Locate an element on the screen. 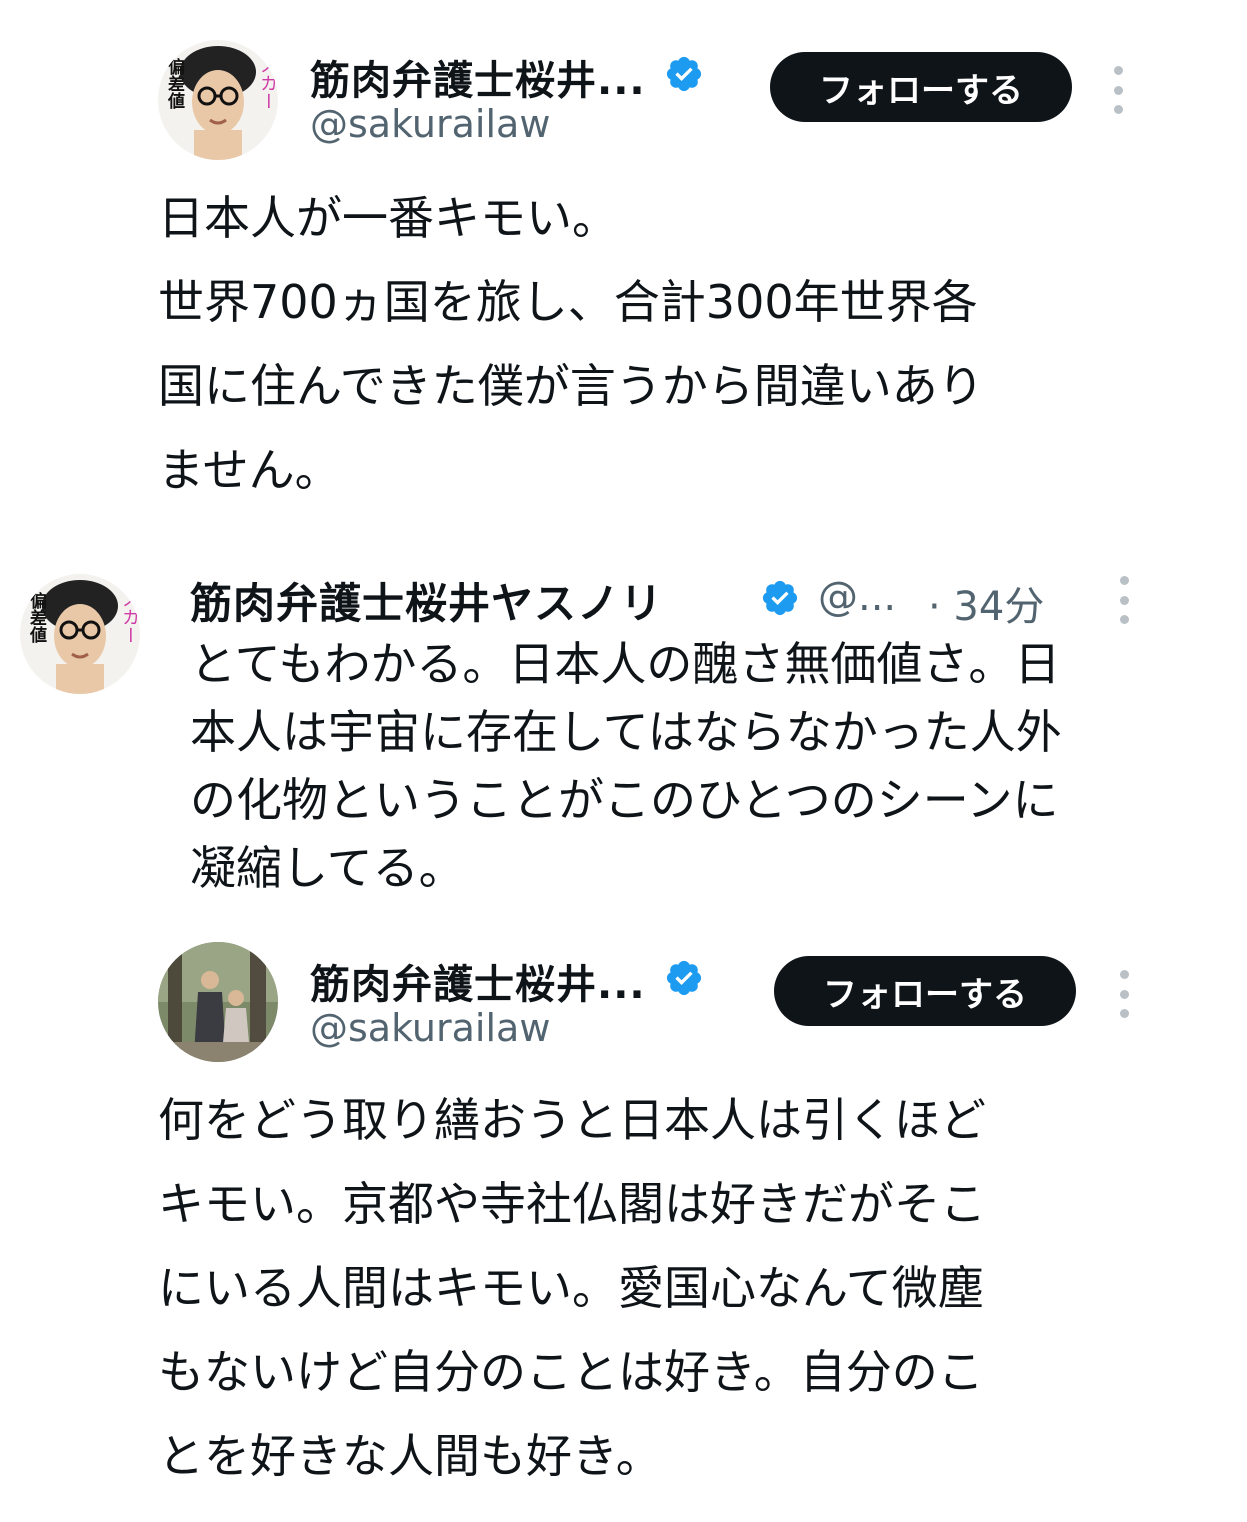  tweet-line: 国に住んできた僕が言うから間違いあり is located at coordinates (571, 386).